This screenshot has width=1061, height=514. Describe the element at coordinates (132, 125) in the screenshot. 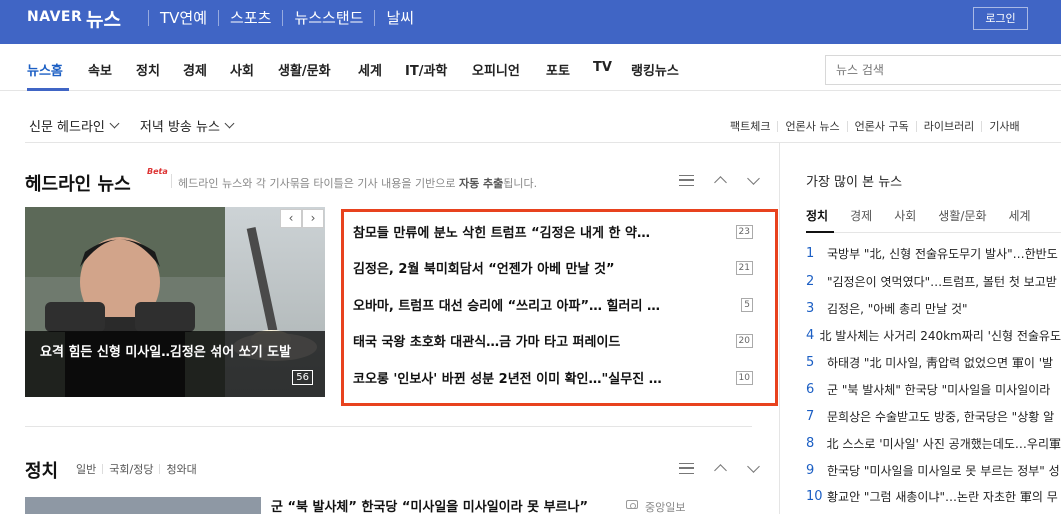

I see `subnav-left: 신문 헤드라인 저녁 방송 뉴스` at that location.